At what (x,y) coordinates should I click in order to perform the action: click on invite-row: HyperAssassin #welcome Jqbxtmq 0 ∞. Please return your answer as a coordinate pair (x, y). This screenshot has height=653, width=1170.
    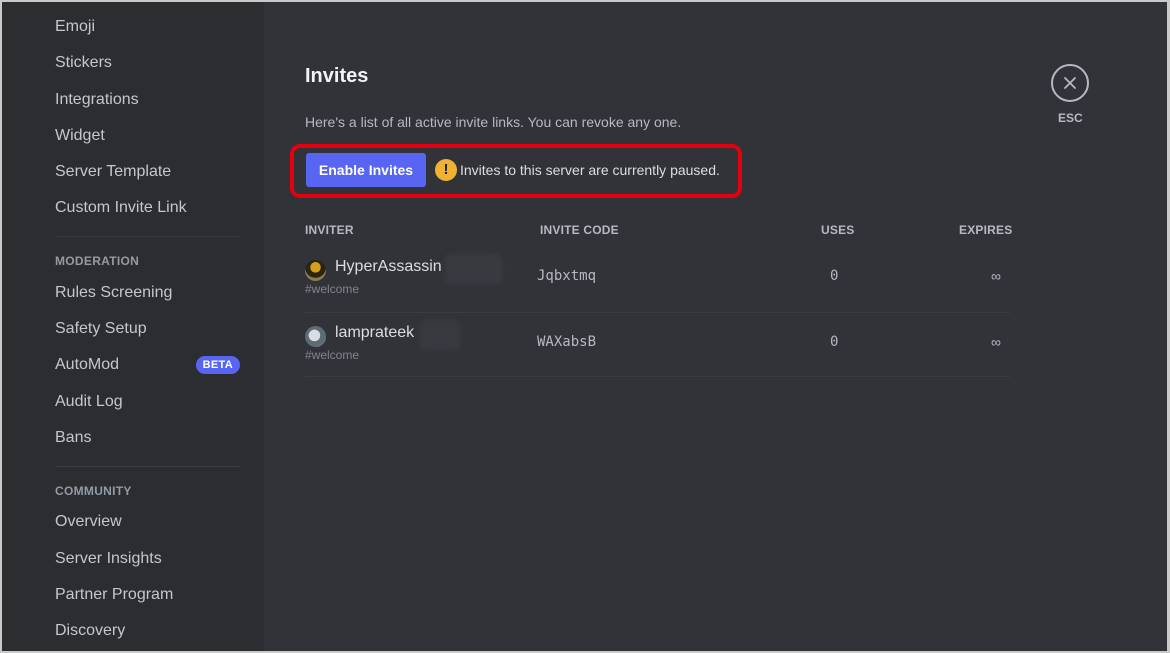
    Looking at the image, I should click on (657, 285).